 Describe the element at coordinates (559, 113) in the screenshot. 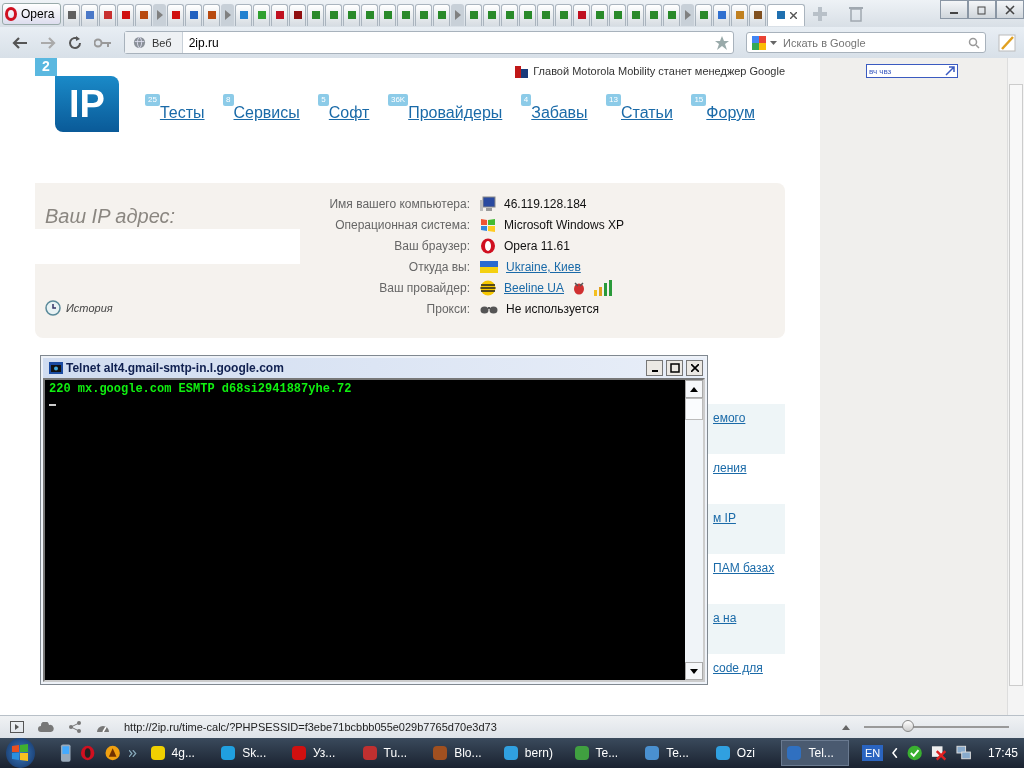

I see `nav-link: Забавы` at that location.